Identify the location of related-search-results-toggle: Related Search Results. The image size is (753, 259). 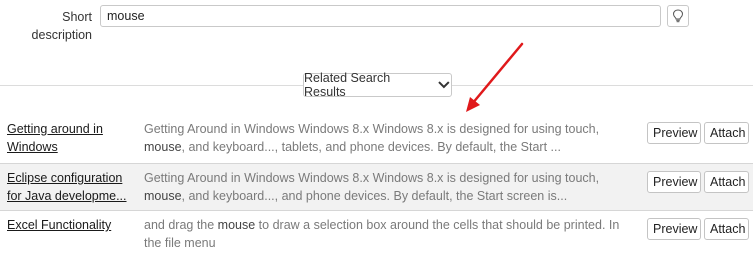
(377, 85).